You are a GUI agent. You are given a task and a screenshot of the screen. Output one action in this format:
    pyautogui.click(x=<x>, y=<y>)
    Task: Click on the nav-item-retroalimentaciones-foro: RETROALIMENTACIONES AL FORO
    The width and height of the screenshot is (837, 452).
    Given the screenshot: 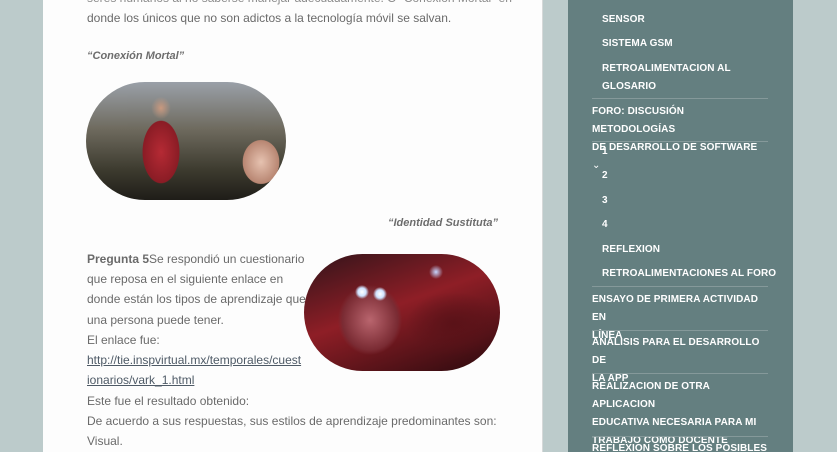 What is the action you would take?
    pyautogui.click(x=689, y=274)
    